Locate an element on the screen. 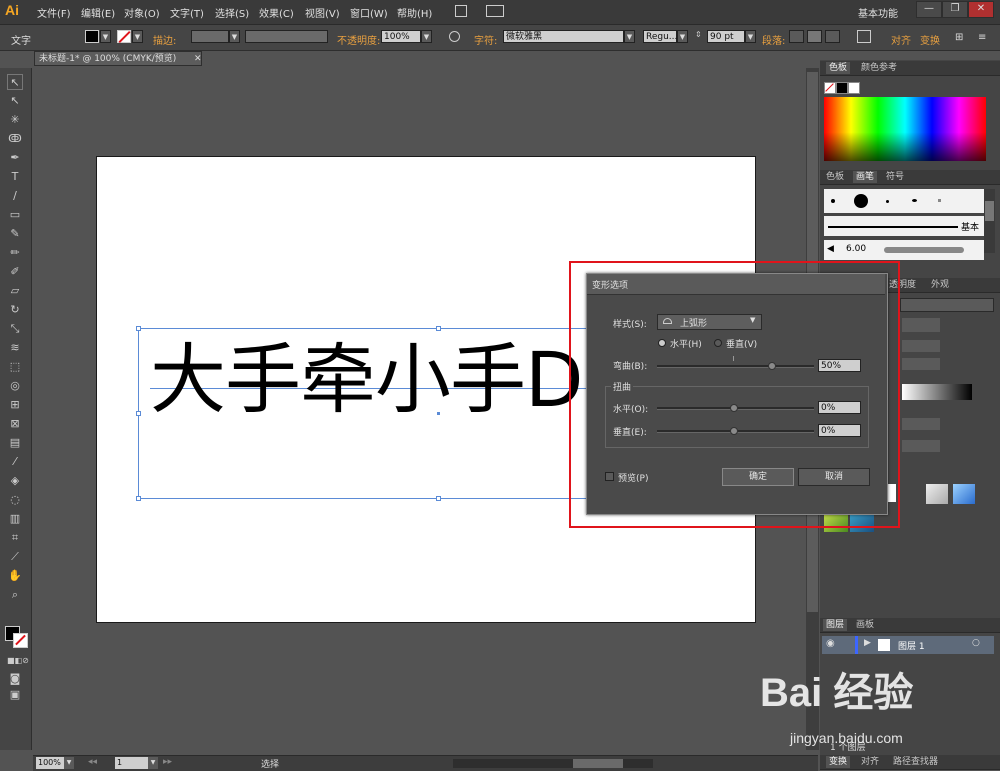  style-select: 上弧形 ▼ is located at coordinates (709, 322).